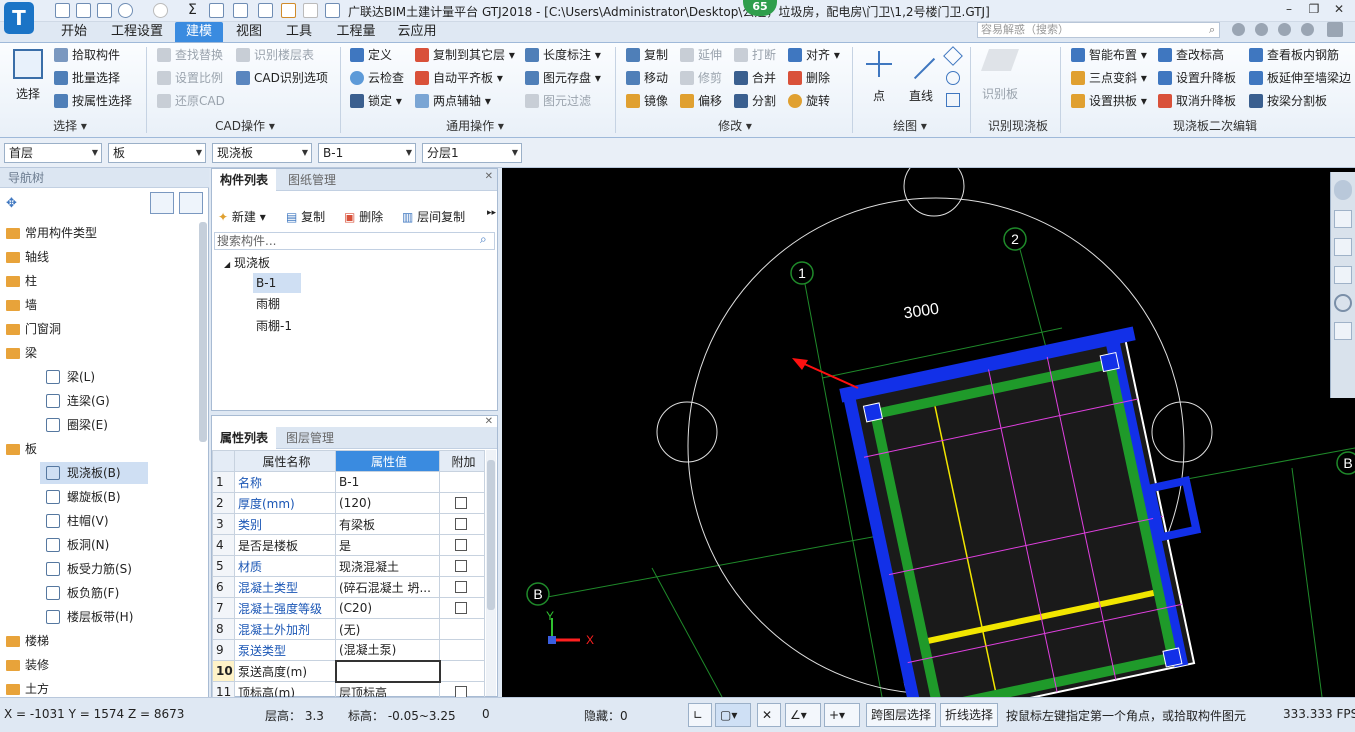 The image size is (1355, 732). I want to click on split-by-beam-button: 按梁分割板, so click(1288, 101).